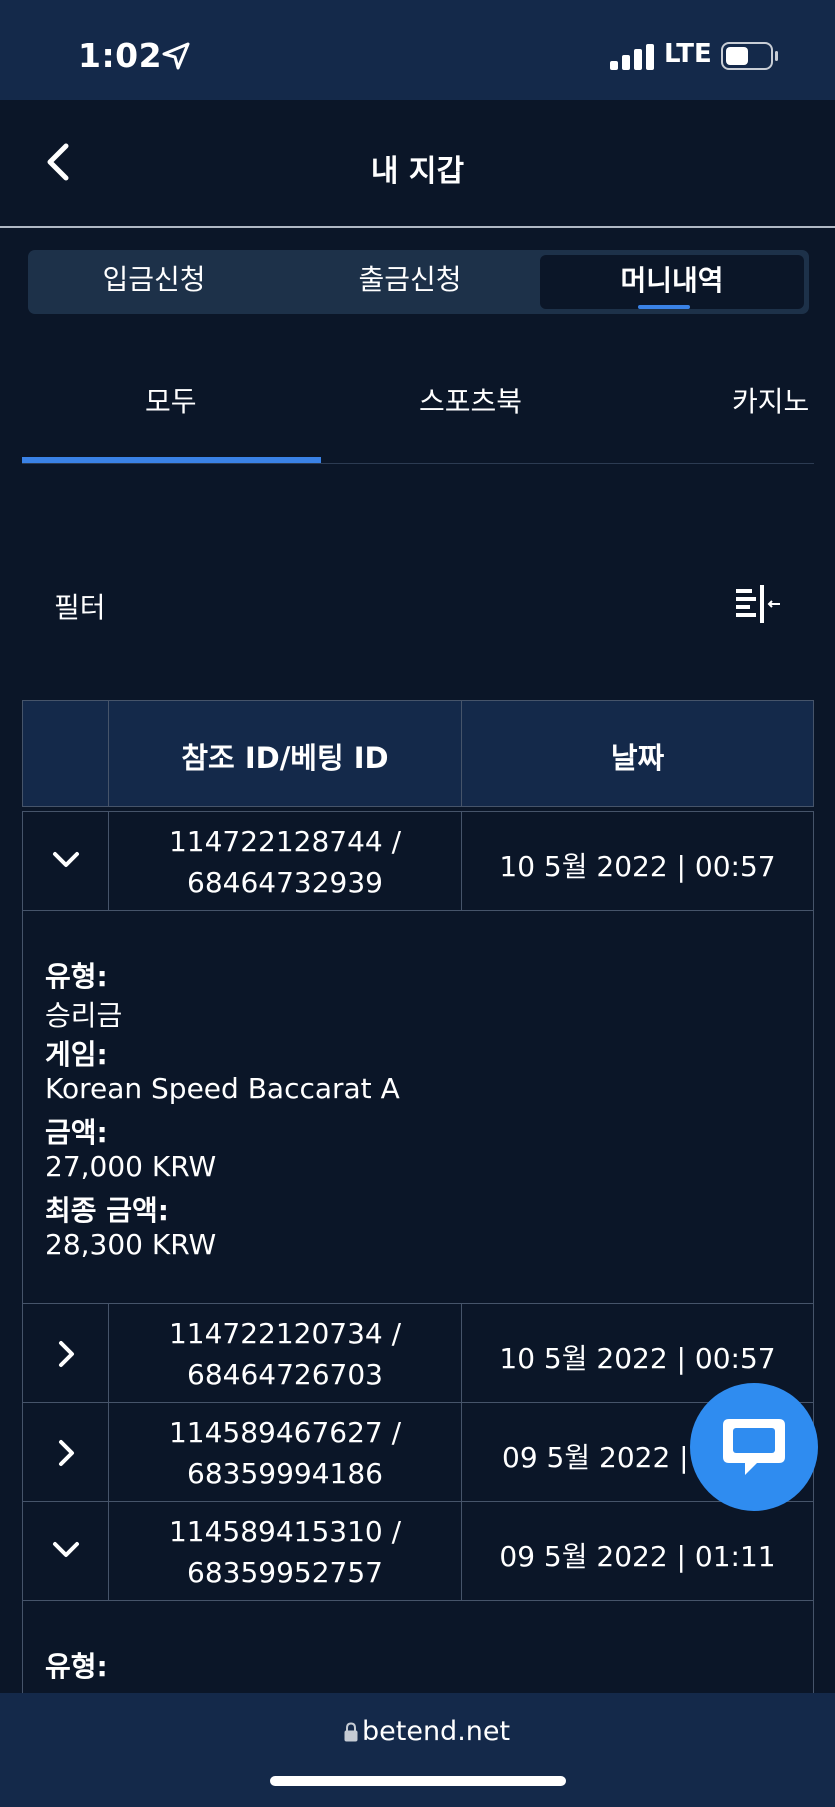 The image size is (835, 1807). I want to click on tab-casino: 카지노, so click(770, 400).